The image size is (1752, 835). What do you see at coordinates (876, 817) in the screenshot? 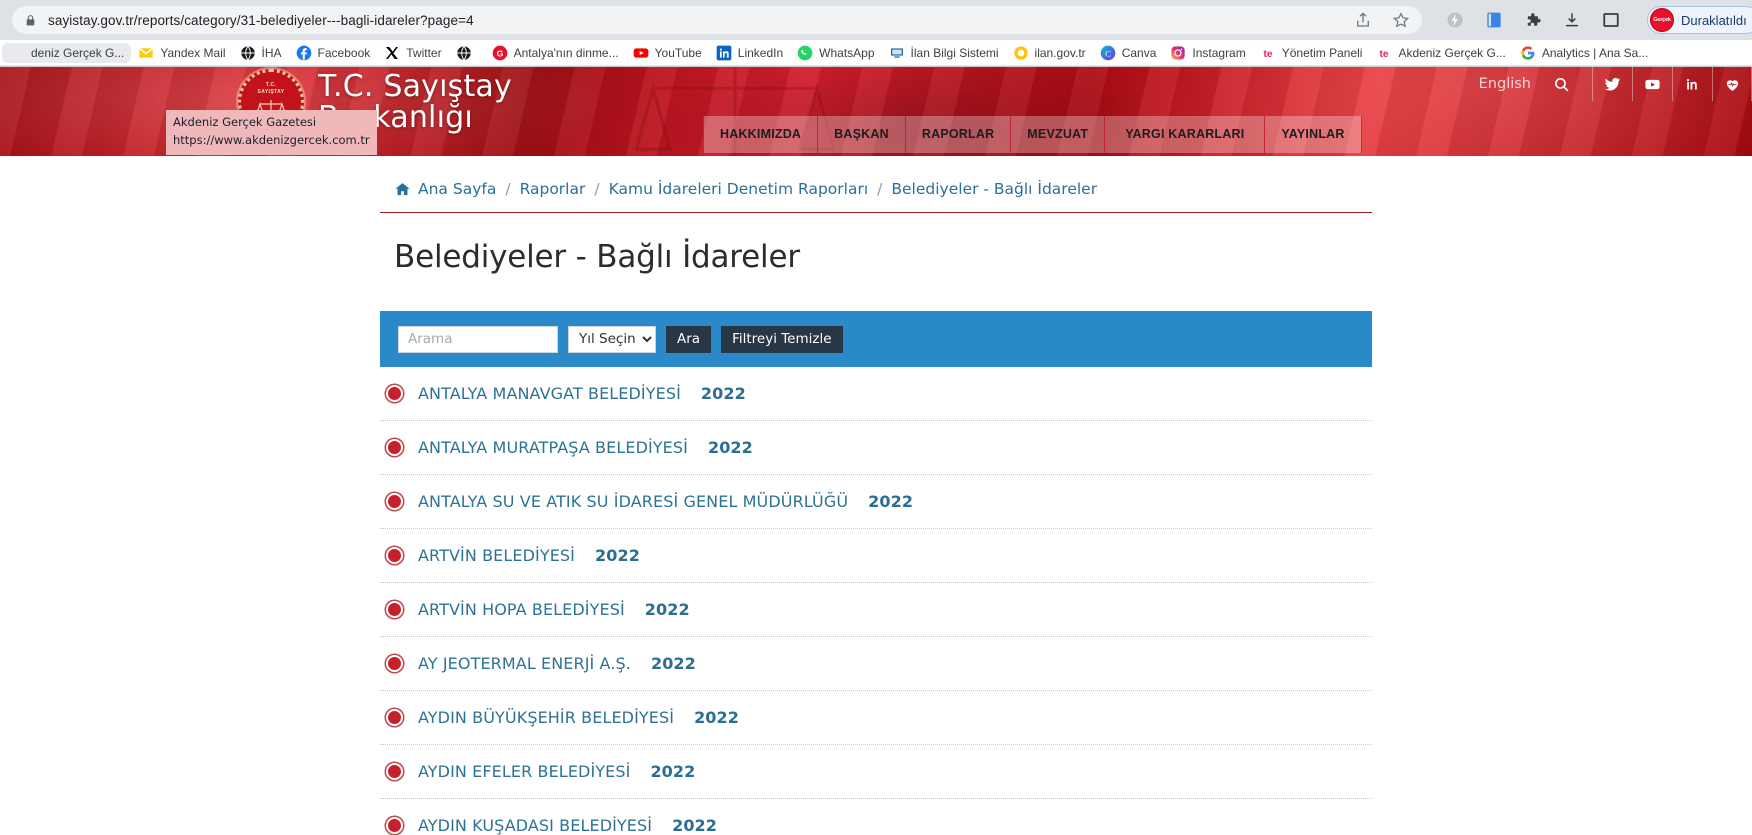
I see `list-item: AYDIN KUŞADASI BELEDİYESİ 2022` at bounding box center [876, 817].